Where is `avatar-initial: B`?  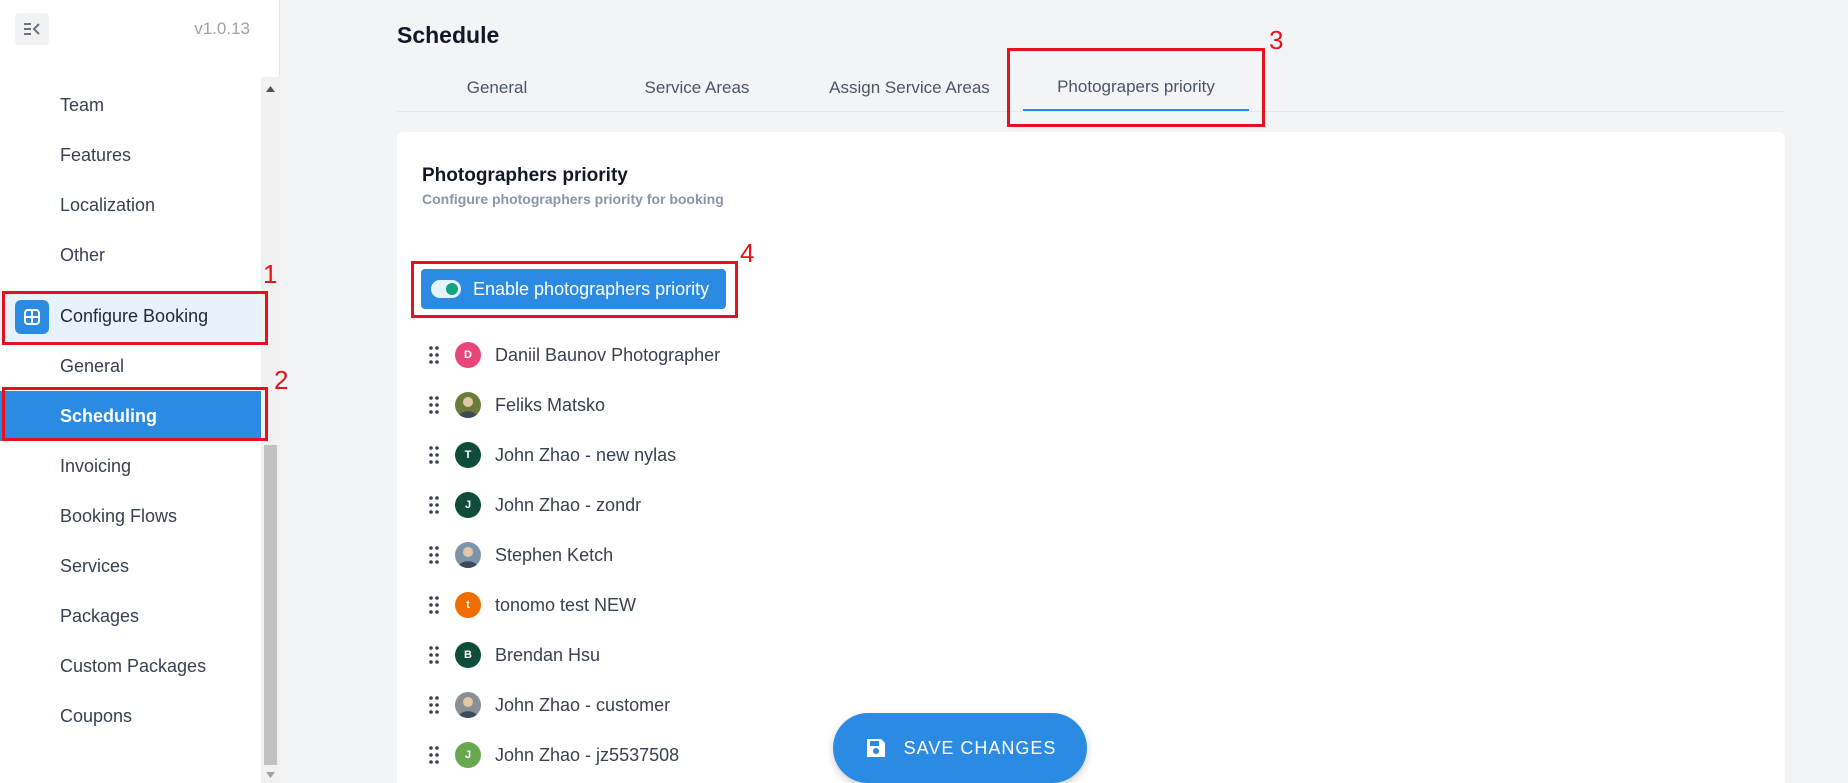
avatar-initial: B is located at coordinates (468, 655).